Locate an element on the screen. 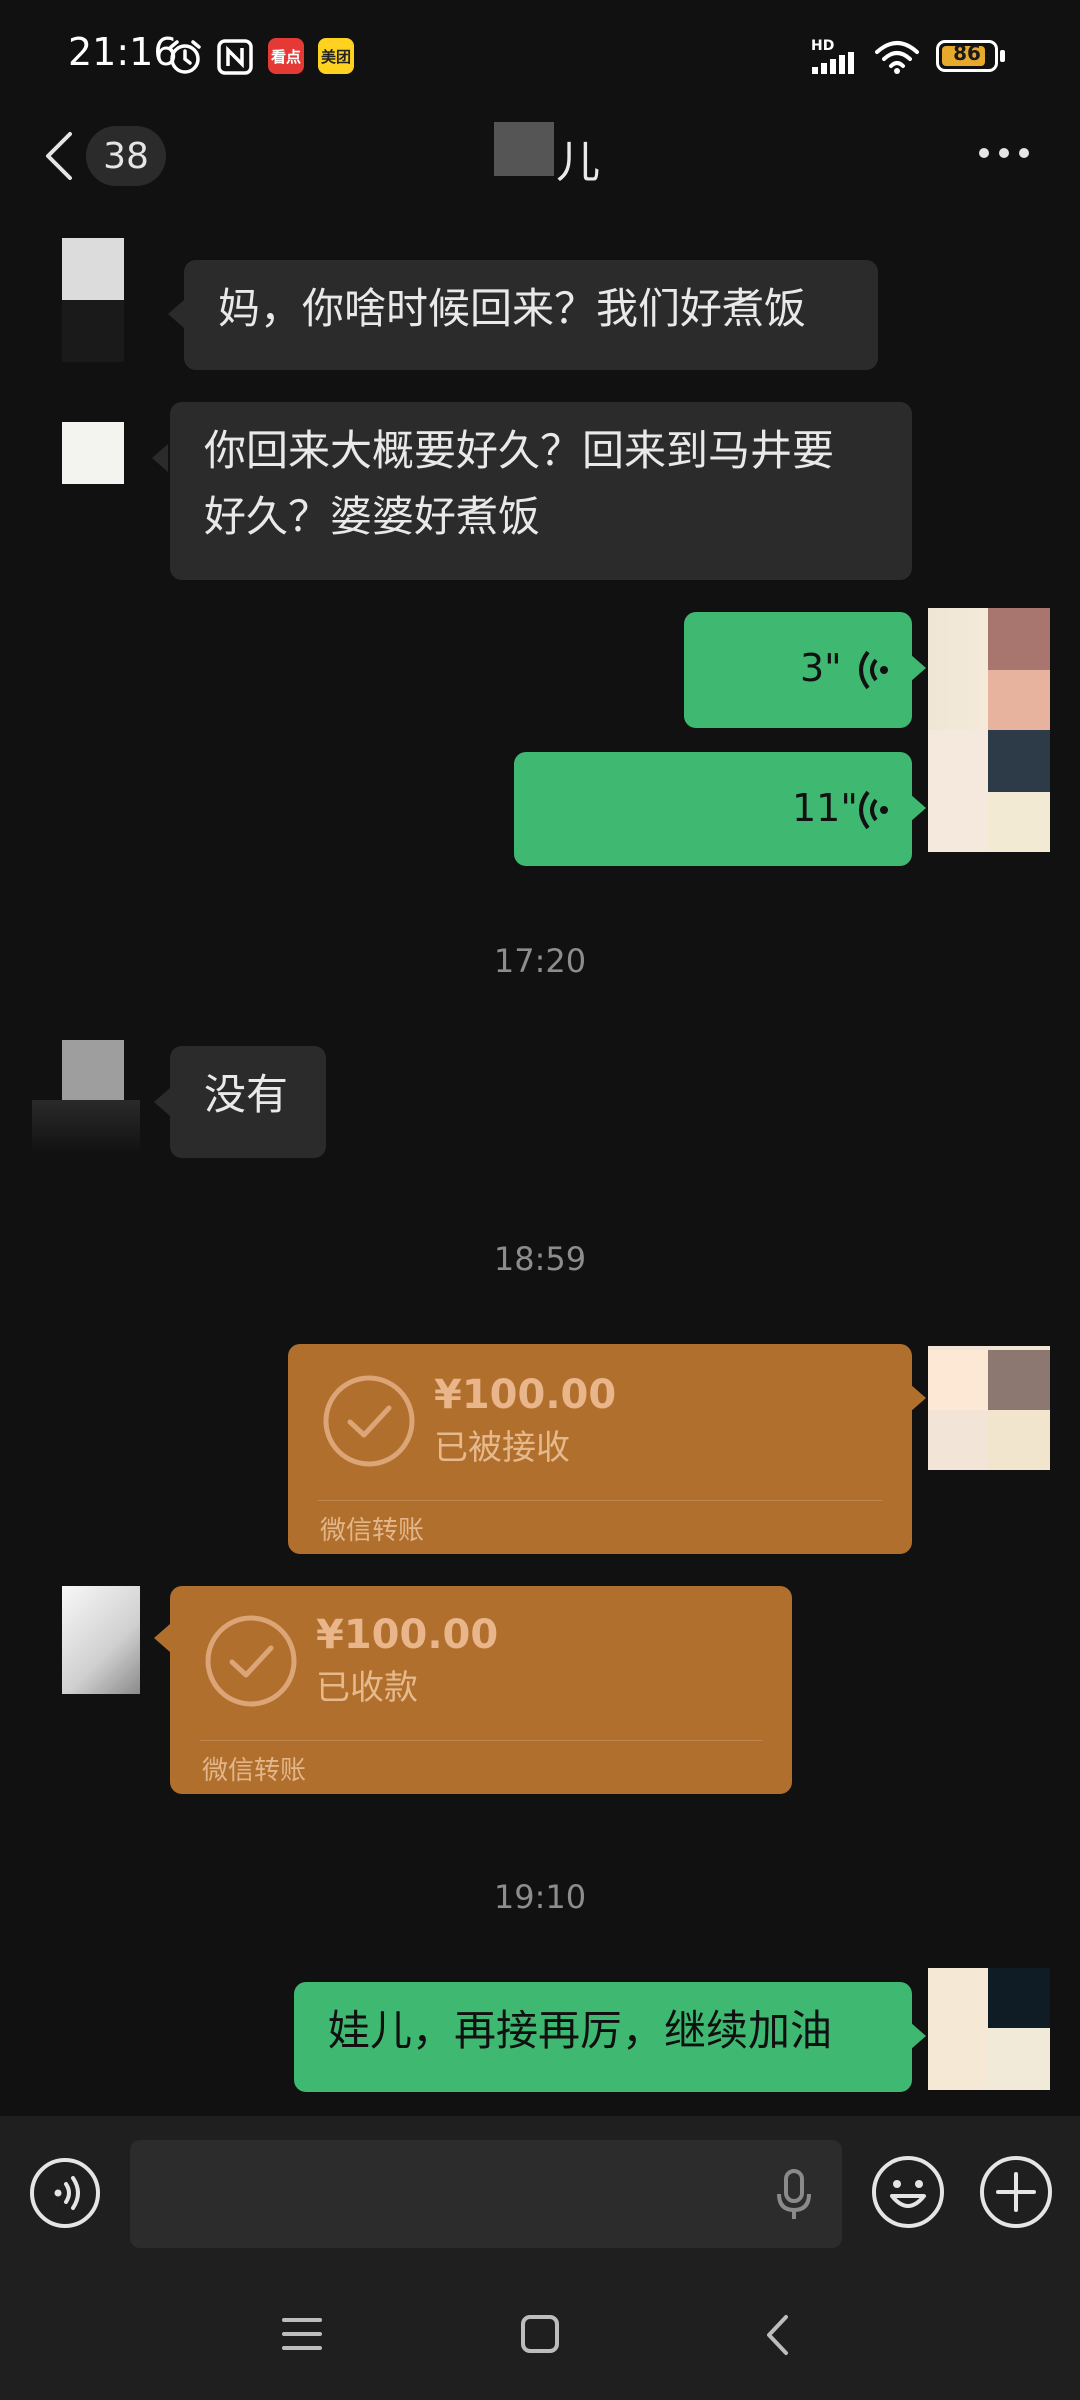 The width and height of the screenshot is (1080, 2400). timestamp: 19:10 is located at coordinates (540, 1897).